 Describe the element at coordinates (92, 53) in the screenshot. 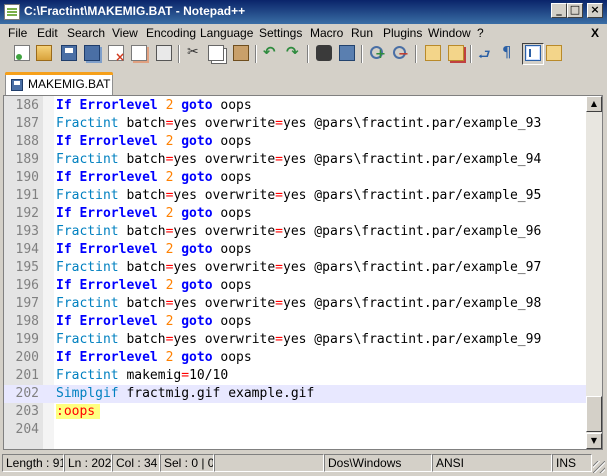

I see `save-all-icon` at that location.